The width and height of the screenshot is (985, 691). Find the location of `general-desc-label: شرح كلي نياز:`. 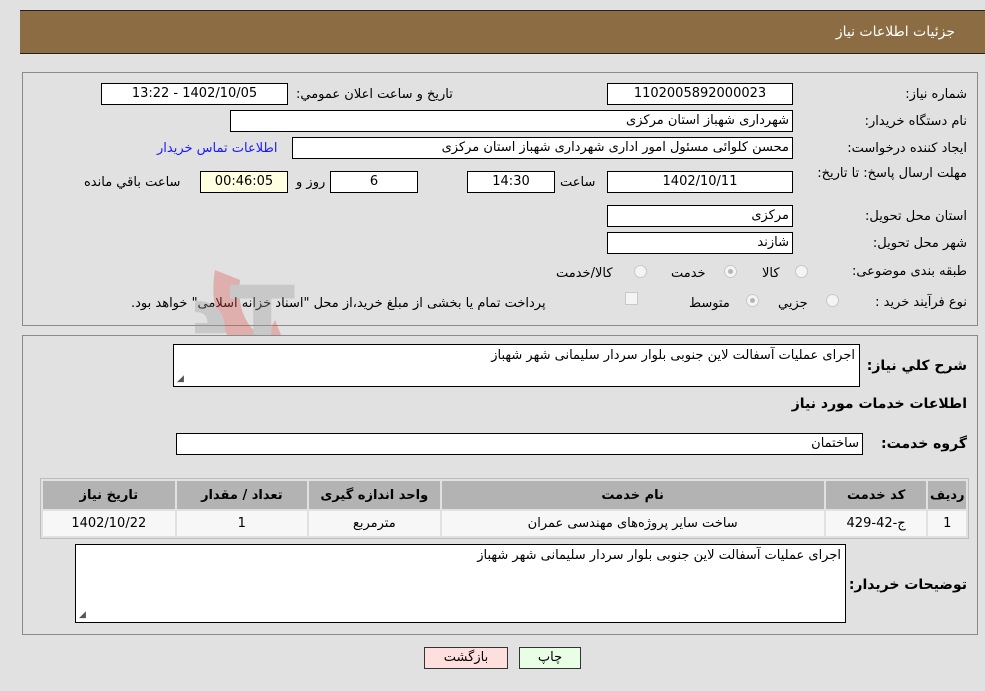

general-desc-label: شرح كلي نياز: is located at coordinates (916, 366).